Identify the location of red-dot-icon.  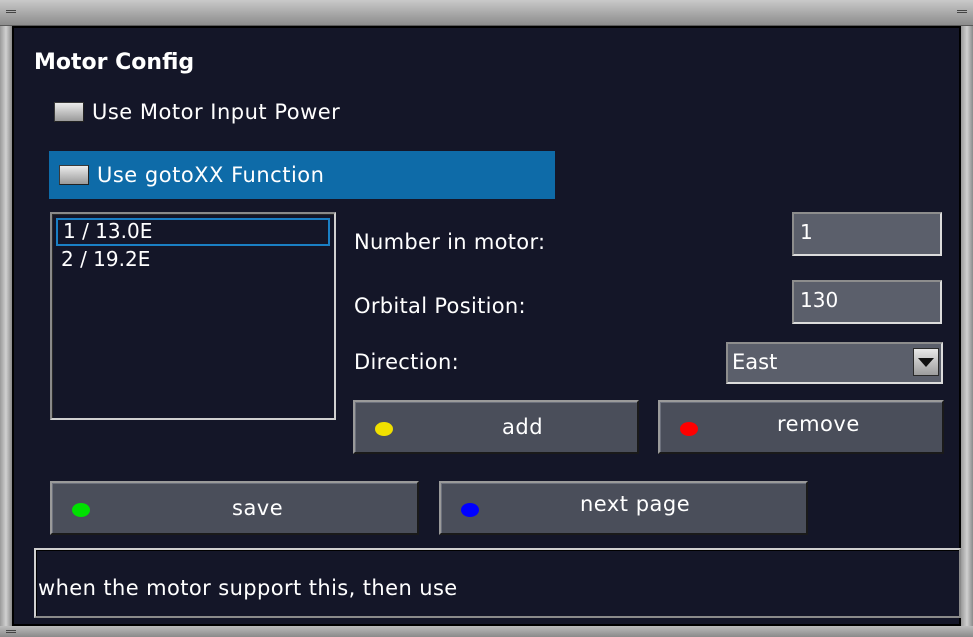
(689, 429).